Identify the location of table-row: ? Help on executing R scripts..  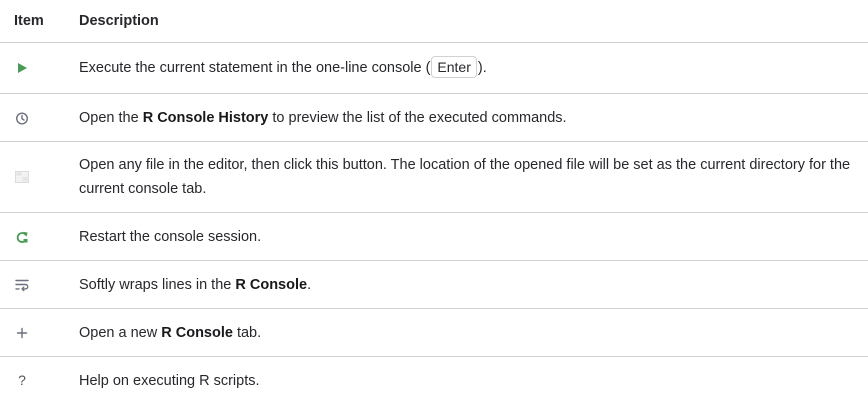
(434, 381).